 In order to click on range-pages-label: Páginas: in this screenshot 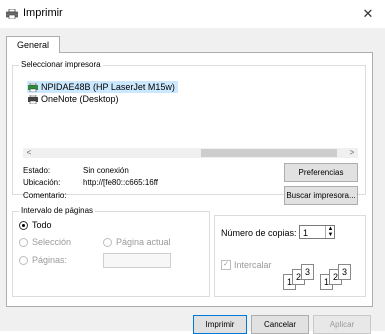, I will do `click(50, 260)`.